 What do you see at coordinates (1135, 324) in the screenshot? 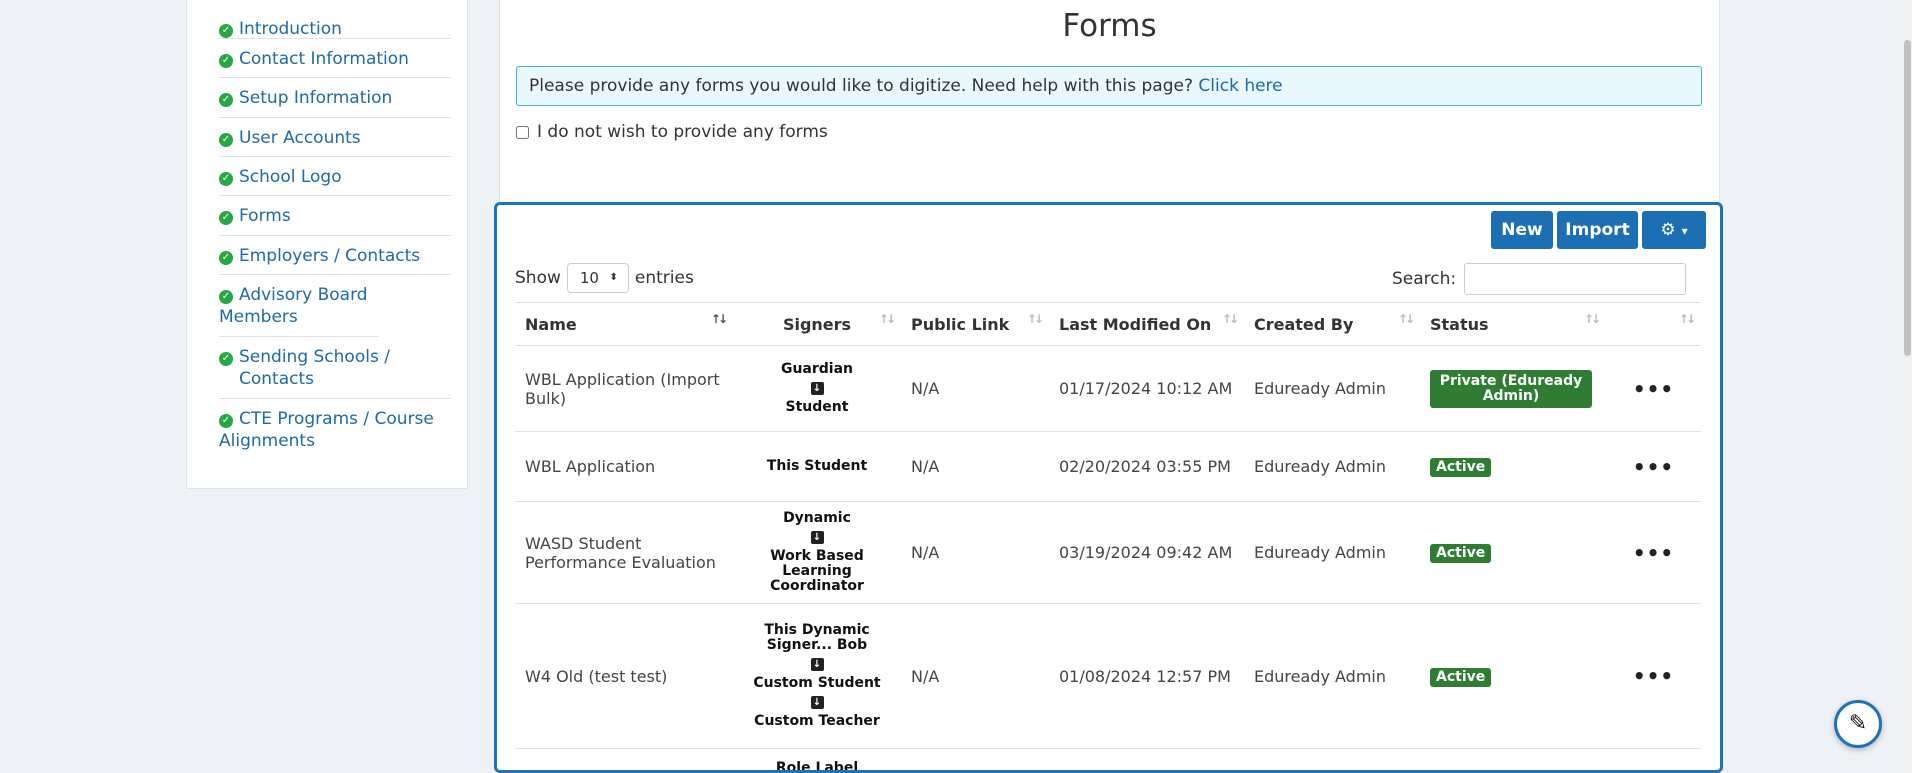
I see `col-last-modified-label: Last Modified On` at bounding box center [1135, 324].